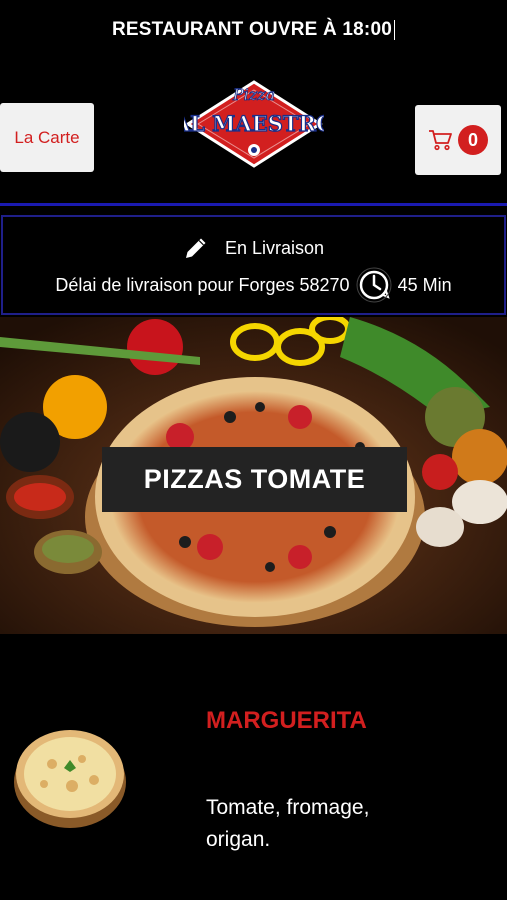 This screenshot has width=507, height=900. What do you see at coordinates (286, 720) in the screenshot?
I see `product-name: MARGUERITA` at bounding box center [286, 720].